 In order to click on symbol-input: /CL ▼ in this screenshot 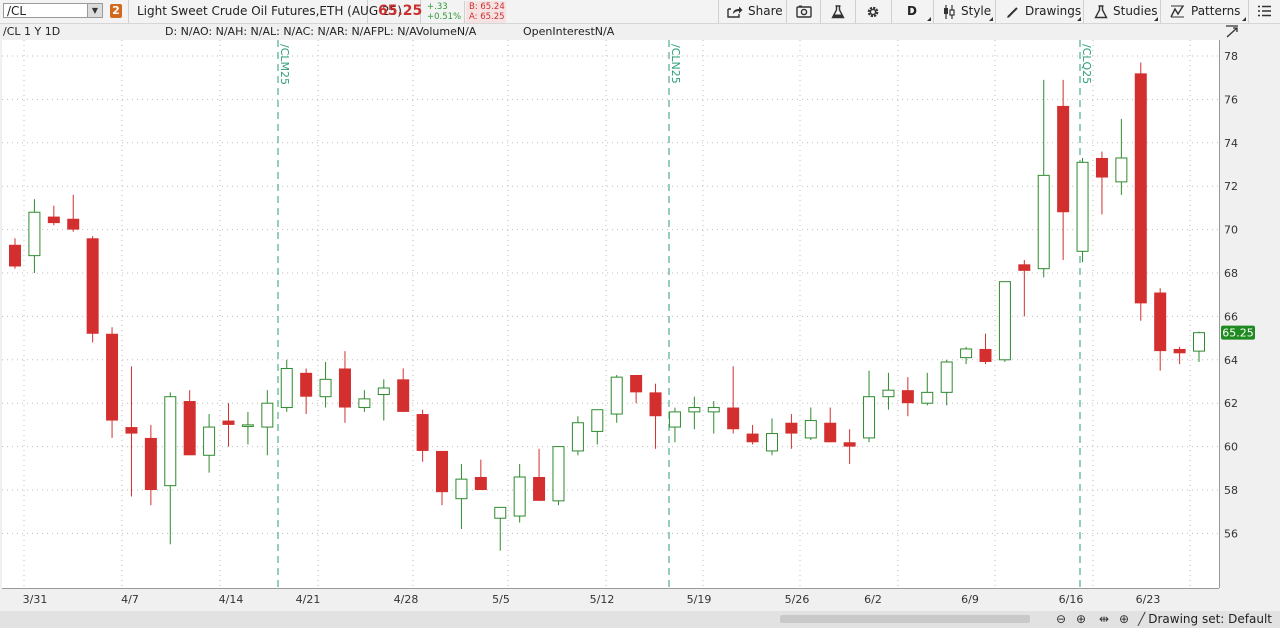, I will do `click(53, 10)`.